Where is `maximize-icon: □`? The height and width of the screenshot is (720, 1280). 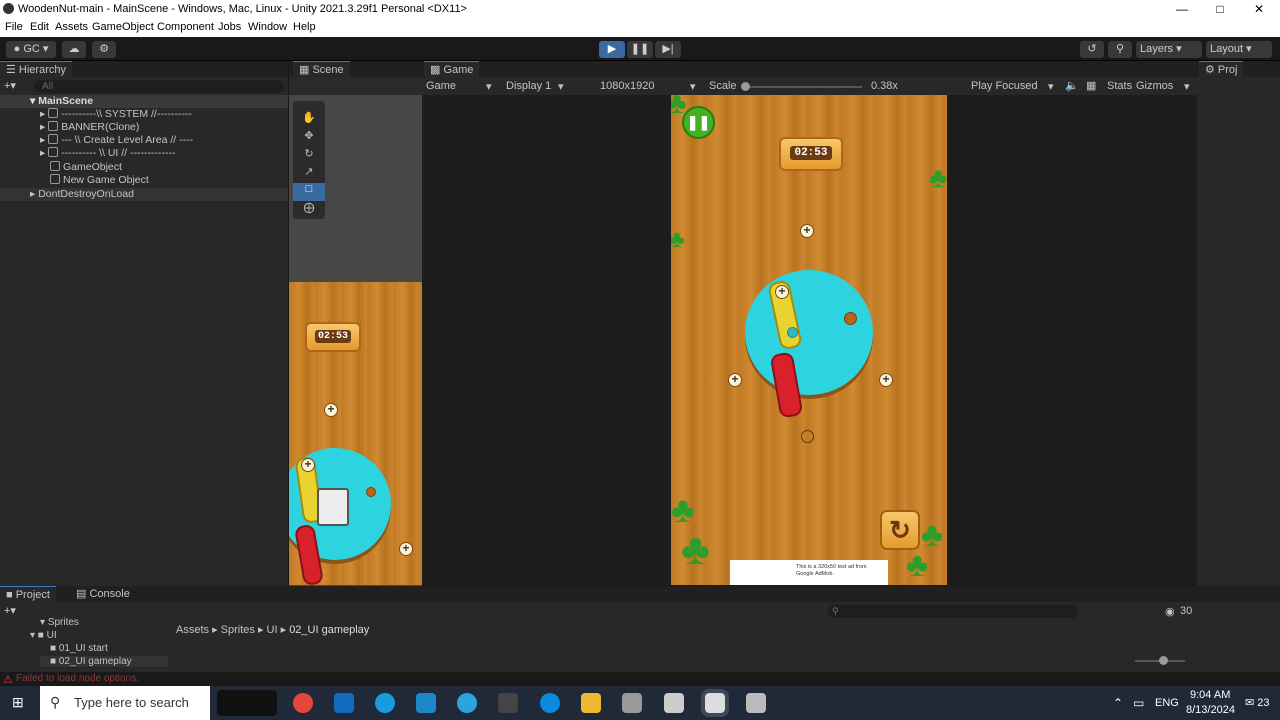 maximize-icon: □ is located at coordinates (1220, 9).